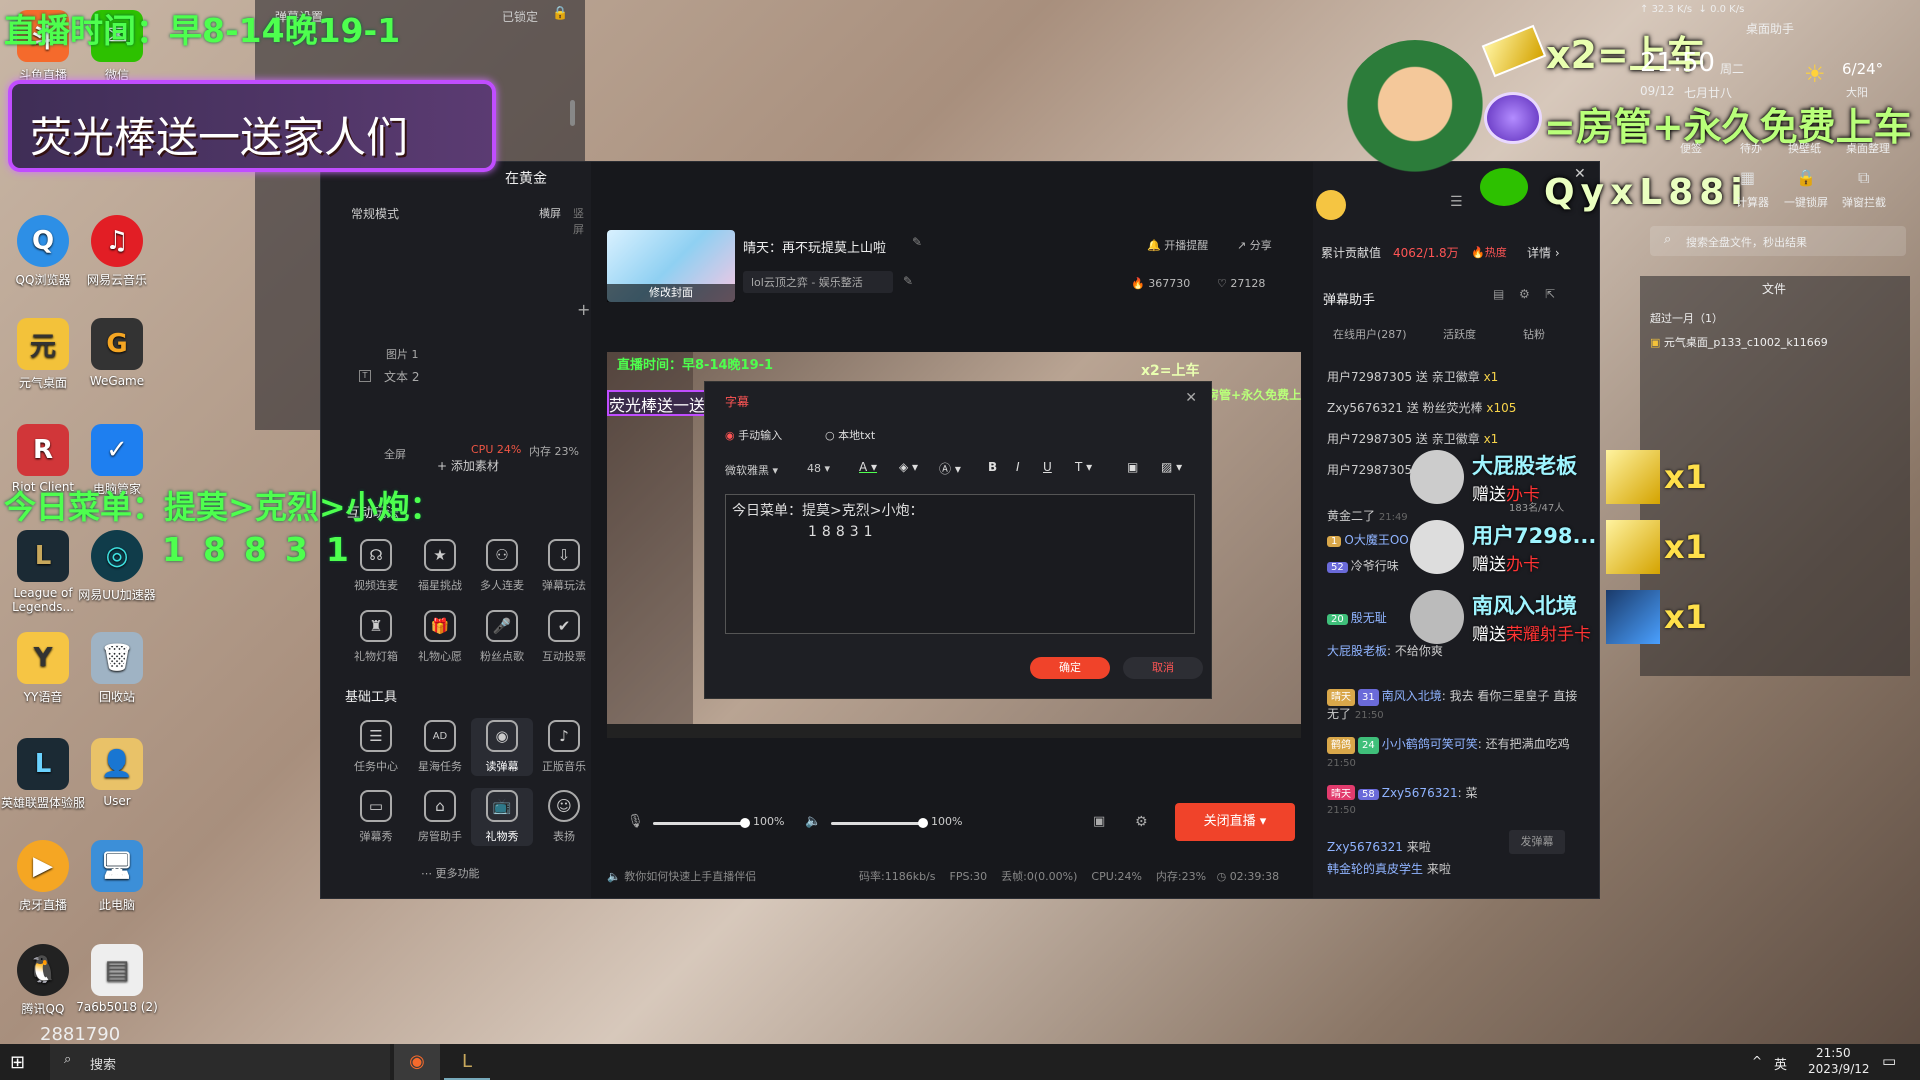 This screenshot has height=1080, width=1920. I want to click on gift-show-button: 📺 礼物秀, so click(502, 817).